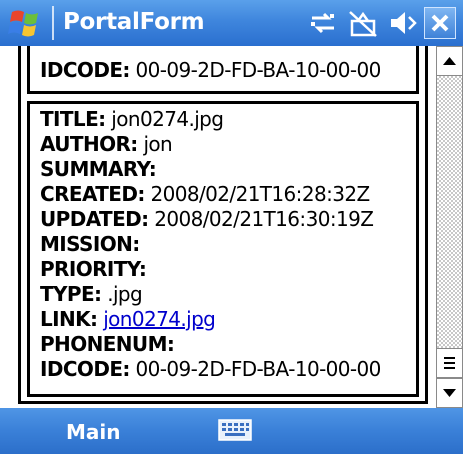 The width and height of the screenshot is (463, 454). I want to click on arrow-down-icon, so click(449, 393).